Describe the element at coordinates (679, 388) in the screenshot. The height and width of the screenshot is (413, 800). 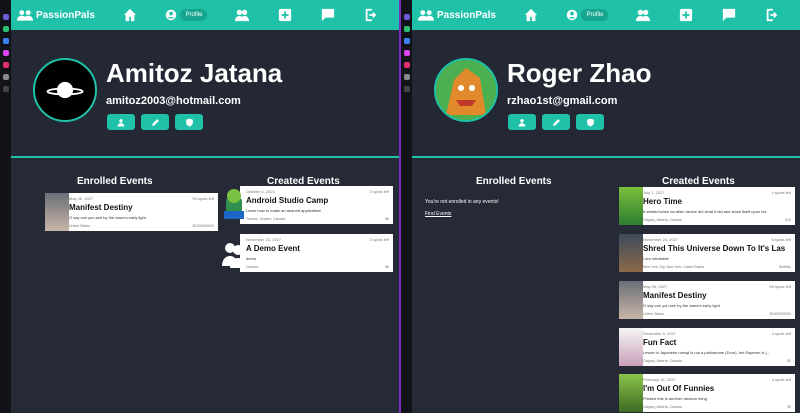
I see `event-title: I'm Out Of Funnies` at that location.